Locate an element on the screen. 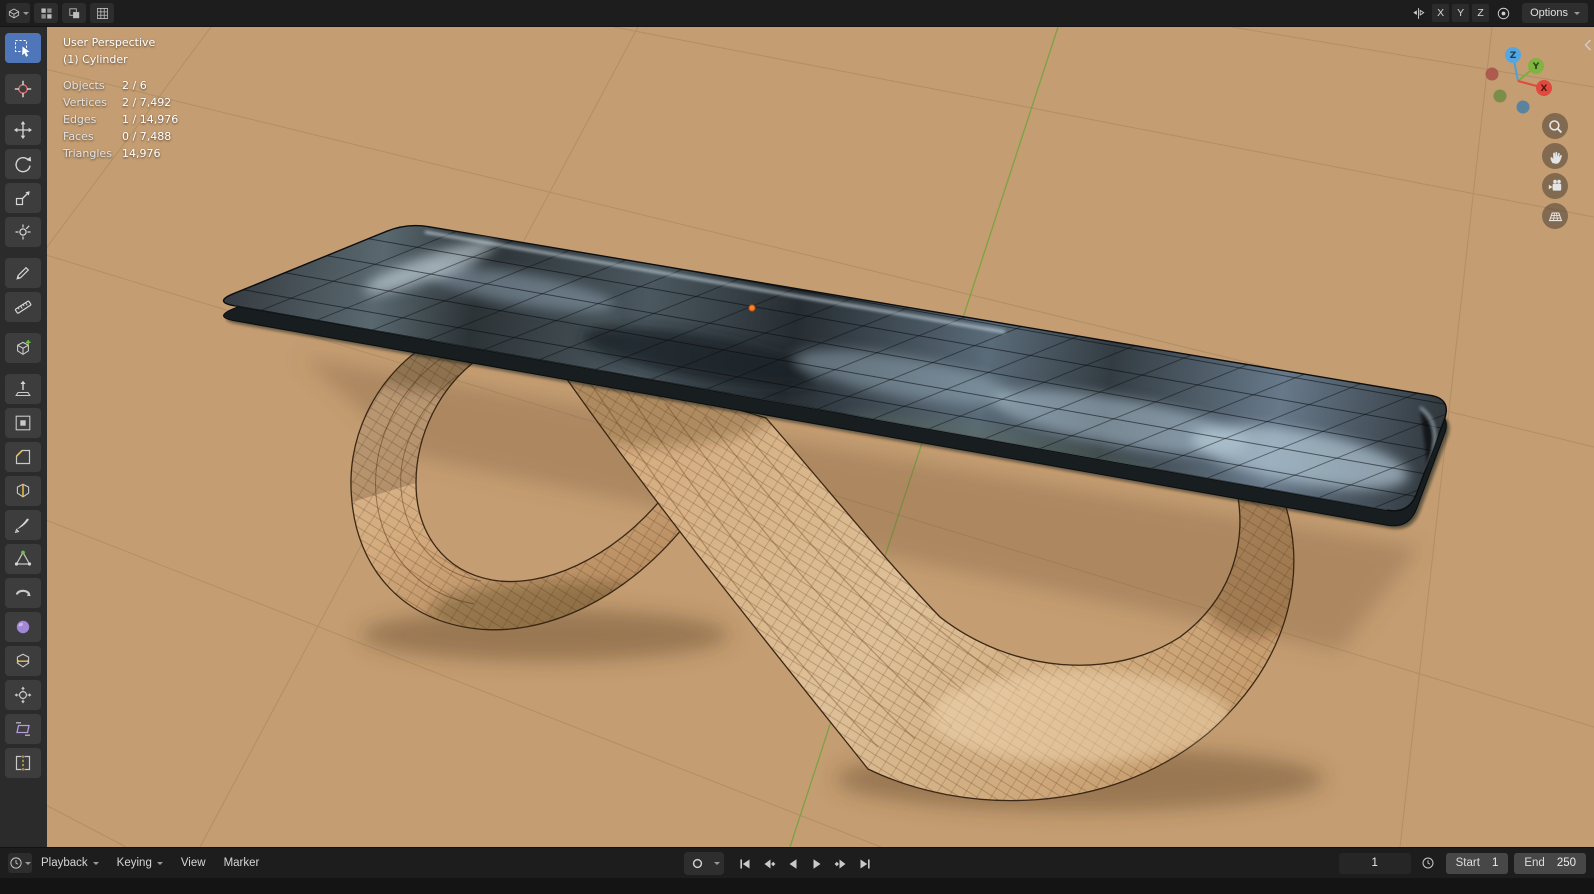 The width and height of the screenshot is (1594, 894). jump-to-start-button is located at coordinates (744, 863).